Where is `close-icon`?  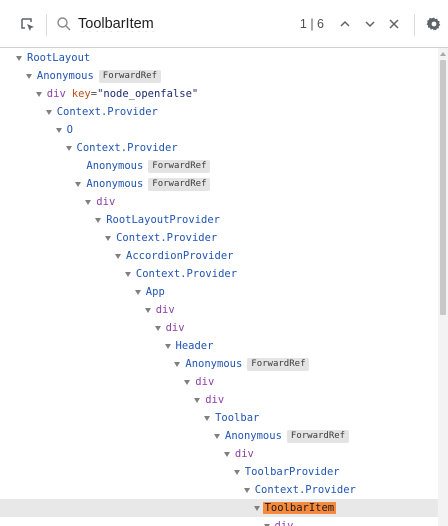 close-icon is located at coordinates (394, 24).